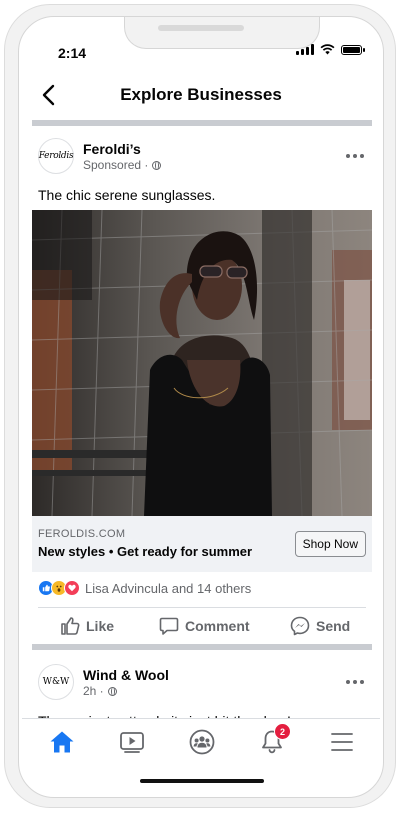 The height and width of the screenshot is (813, 402). I want to click on status-time: 2:14, so click(72, 53).